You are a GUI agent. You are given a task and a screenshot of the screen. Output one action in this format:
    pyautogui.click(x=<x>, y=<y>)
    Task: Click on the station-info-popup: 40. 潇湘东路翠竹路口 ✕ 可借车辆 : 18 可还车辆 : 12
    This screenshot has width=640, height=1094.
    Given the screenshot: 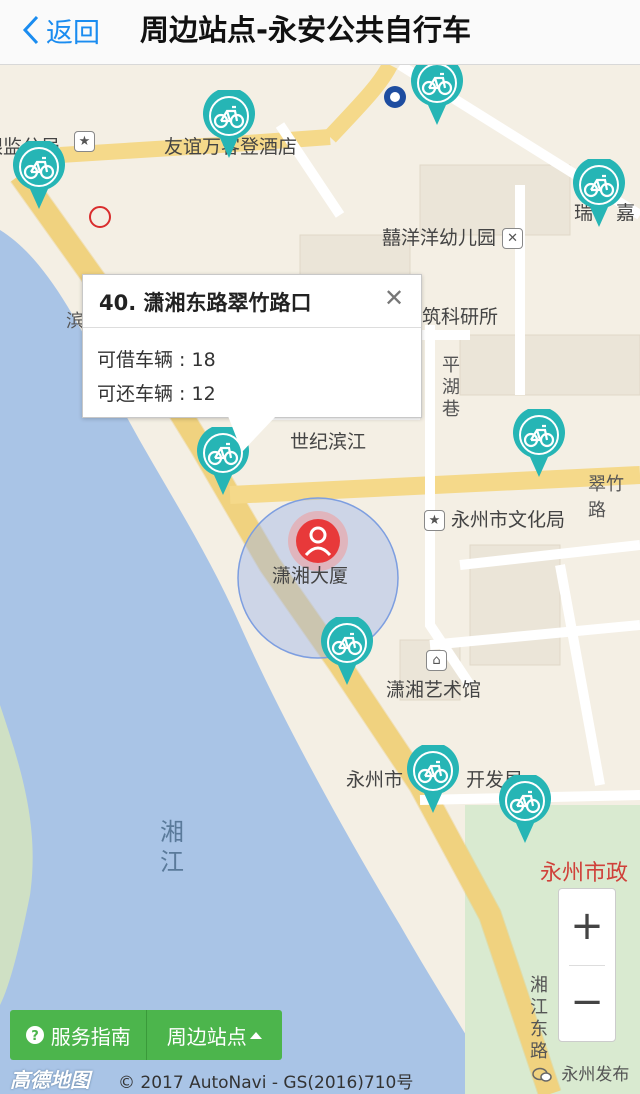 What is the action you would take?
    pyautogui.click(x=252, y=346)
    